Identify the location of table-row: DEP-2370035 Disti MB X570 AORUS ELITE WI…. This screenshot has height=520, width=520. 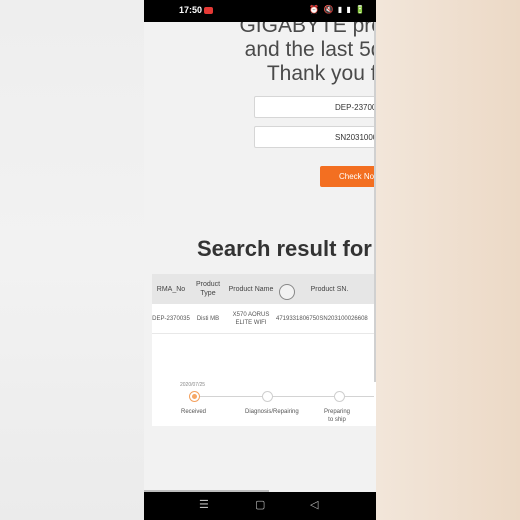
(264, 319).